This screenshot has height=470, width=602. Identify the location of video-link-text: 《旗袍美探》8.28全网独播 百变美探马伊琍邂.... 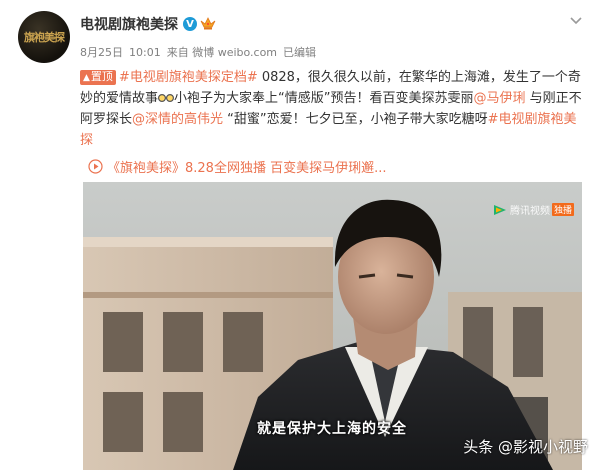
(247, 168).